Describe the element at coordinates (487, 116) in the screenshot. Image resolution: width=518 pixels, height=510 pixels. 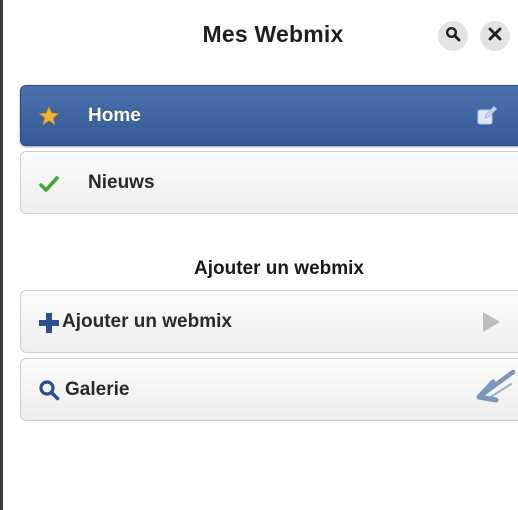
I see `edit-icon` at that location.